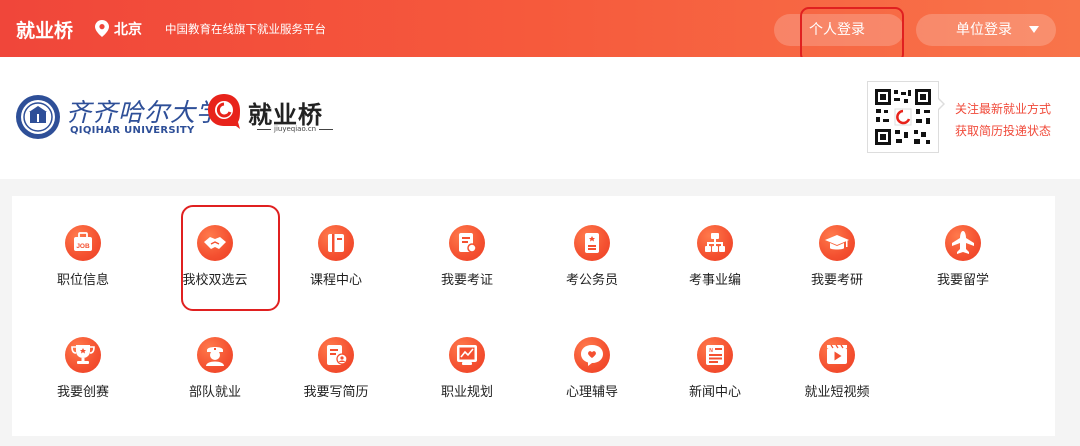 This screenshot has height=446, width=1080. Describe the element at coordinates (592, 355) in the screenshot. I see `heart-chat-icon` at that location.